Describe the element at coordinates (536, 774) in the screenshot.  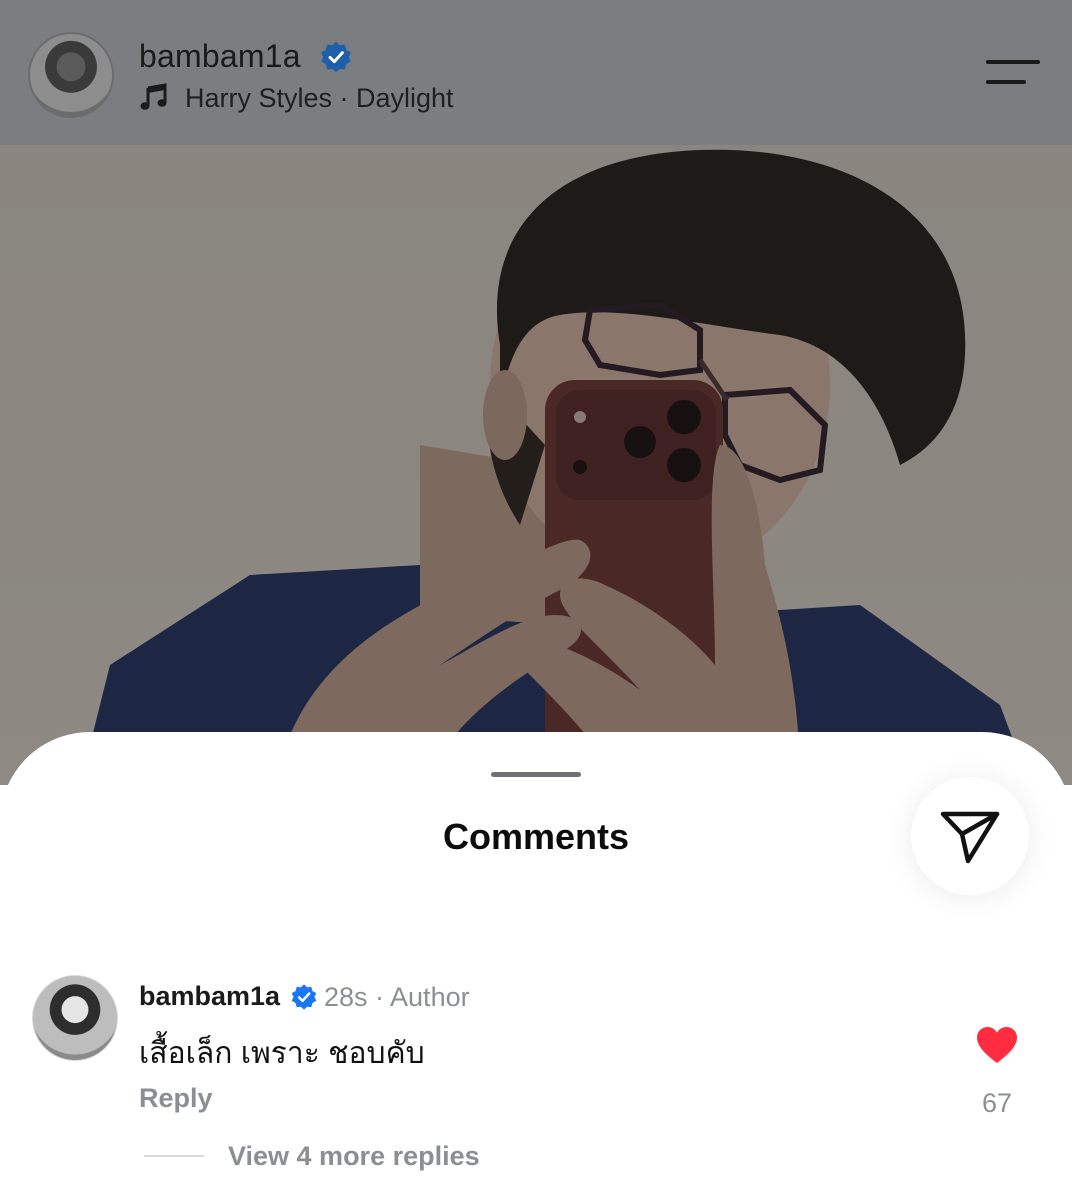
I see `sheet-drag-handle` at that location.